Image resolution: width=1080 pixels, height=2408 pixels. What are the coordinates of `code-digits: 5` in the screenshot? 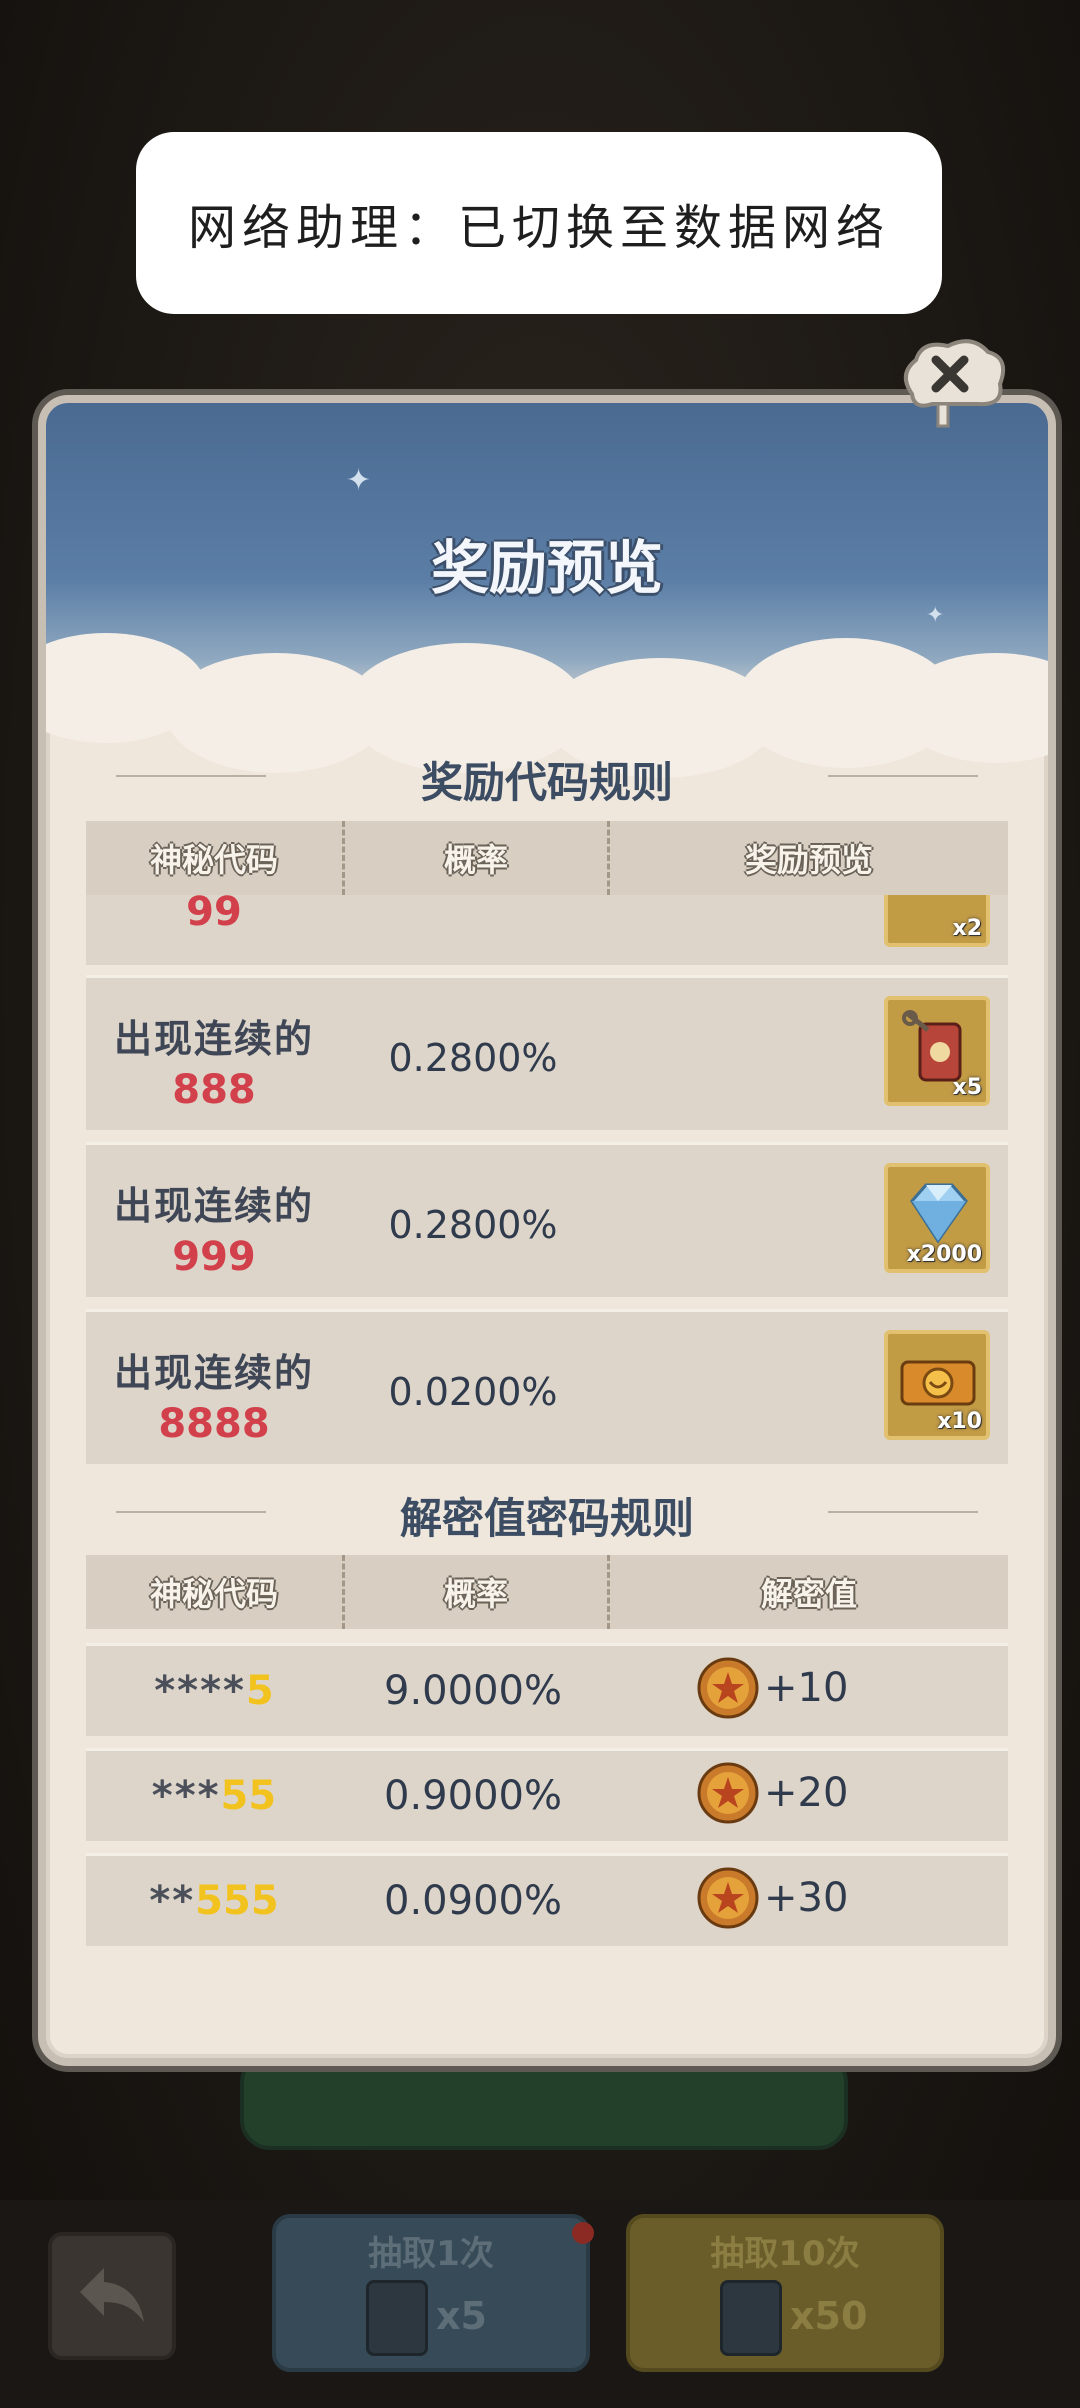 It's located at (259, 1691).